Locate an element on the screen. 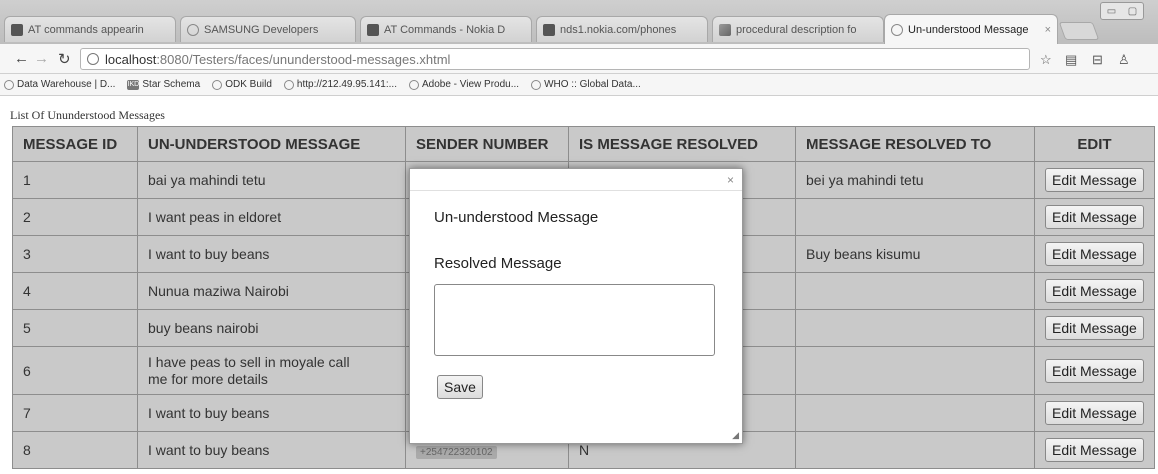 The width and height of the screenshot is (1158, 474). tab-procedural-description: procedural description fo is located at coordinates (798, 29).